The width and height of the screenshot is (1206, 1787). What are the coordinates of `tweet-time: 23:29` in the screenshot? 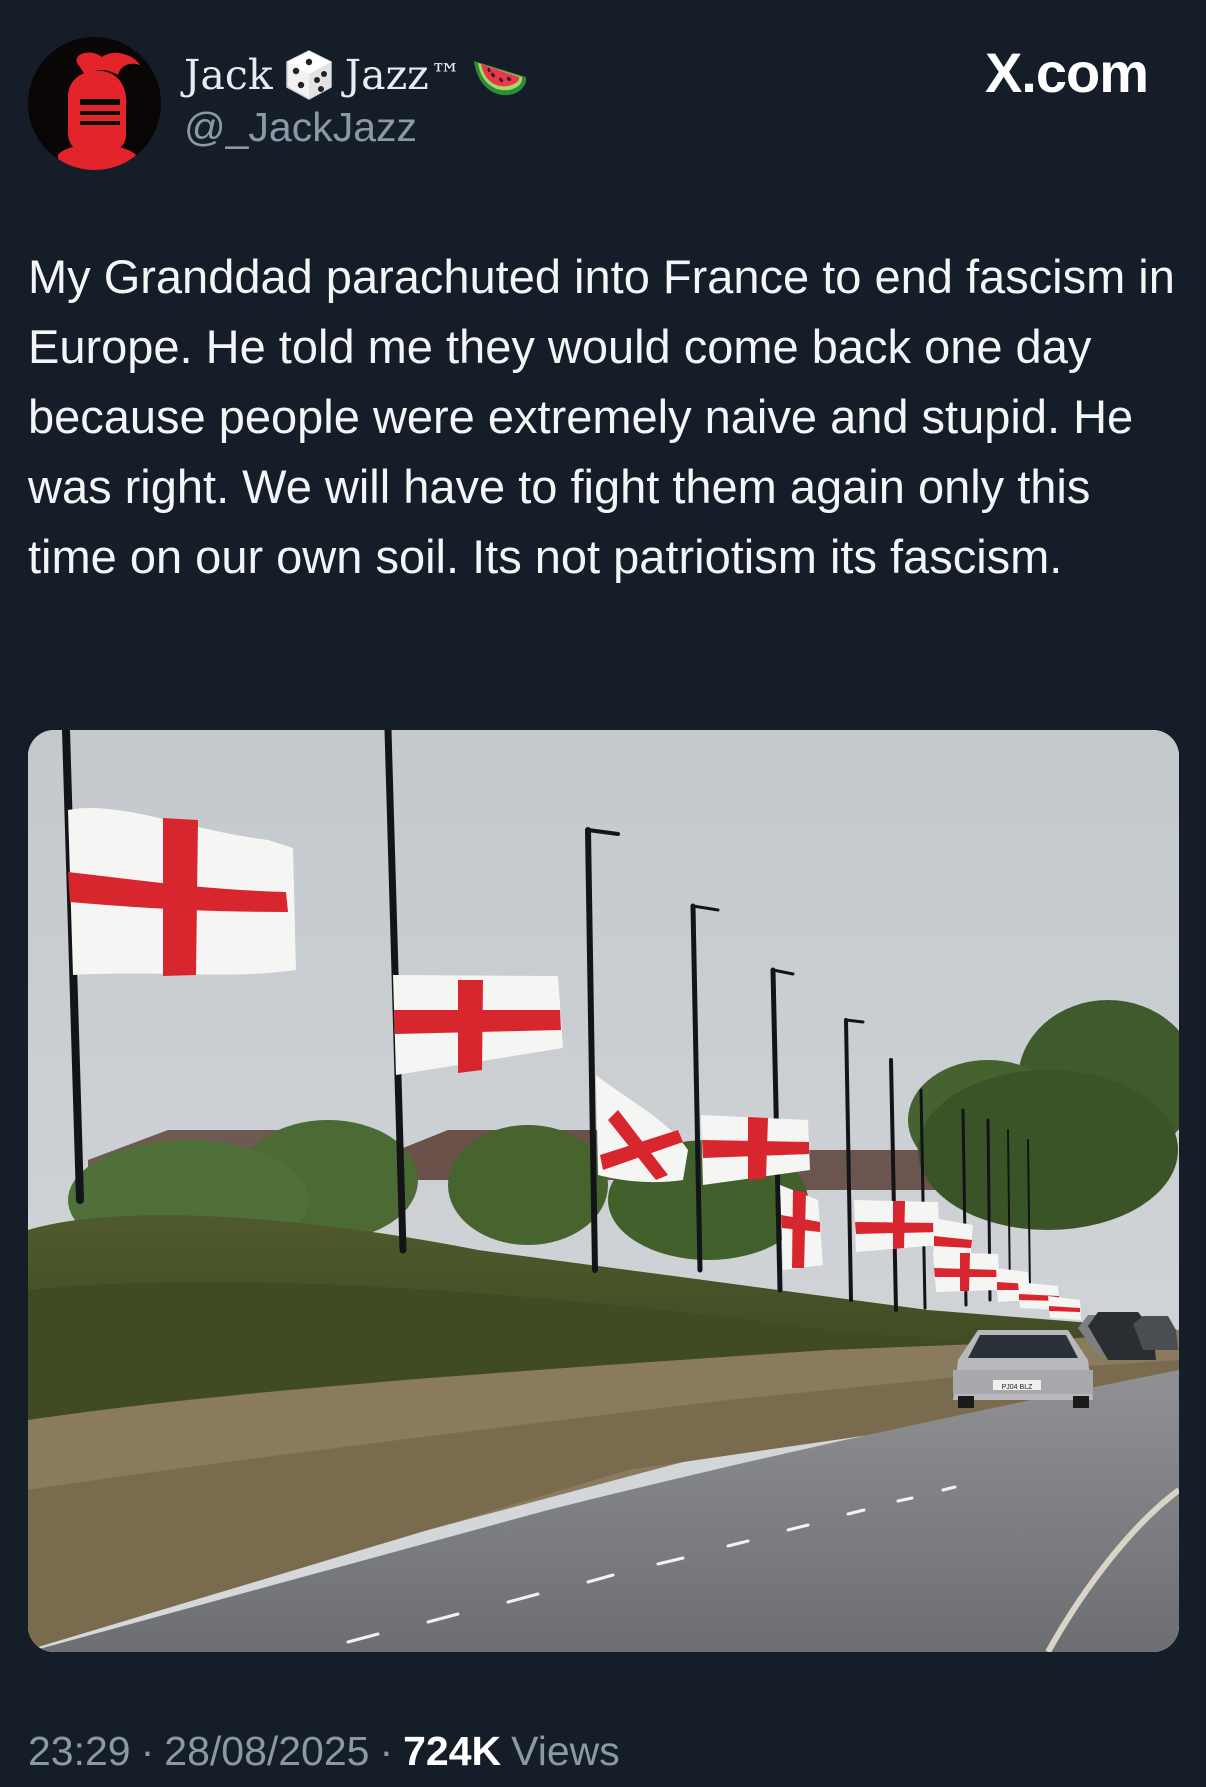 It's located at (79, 1751).